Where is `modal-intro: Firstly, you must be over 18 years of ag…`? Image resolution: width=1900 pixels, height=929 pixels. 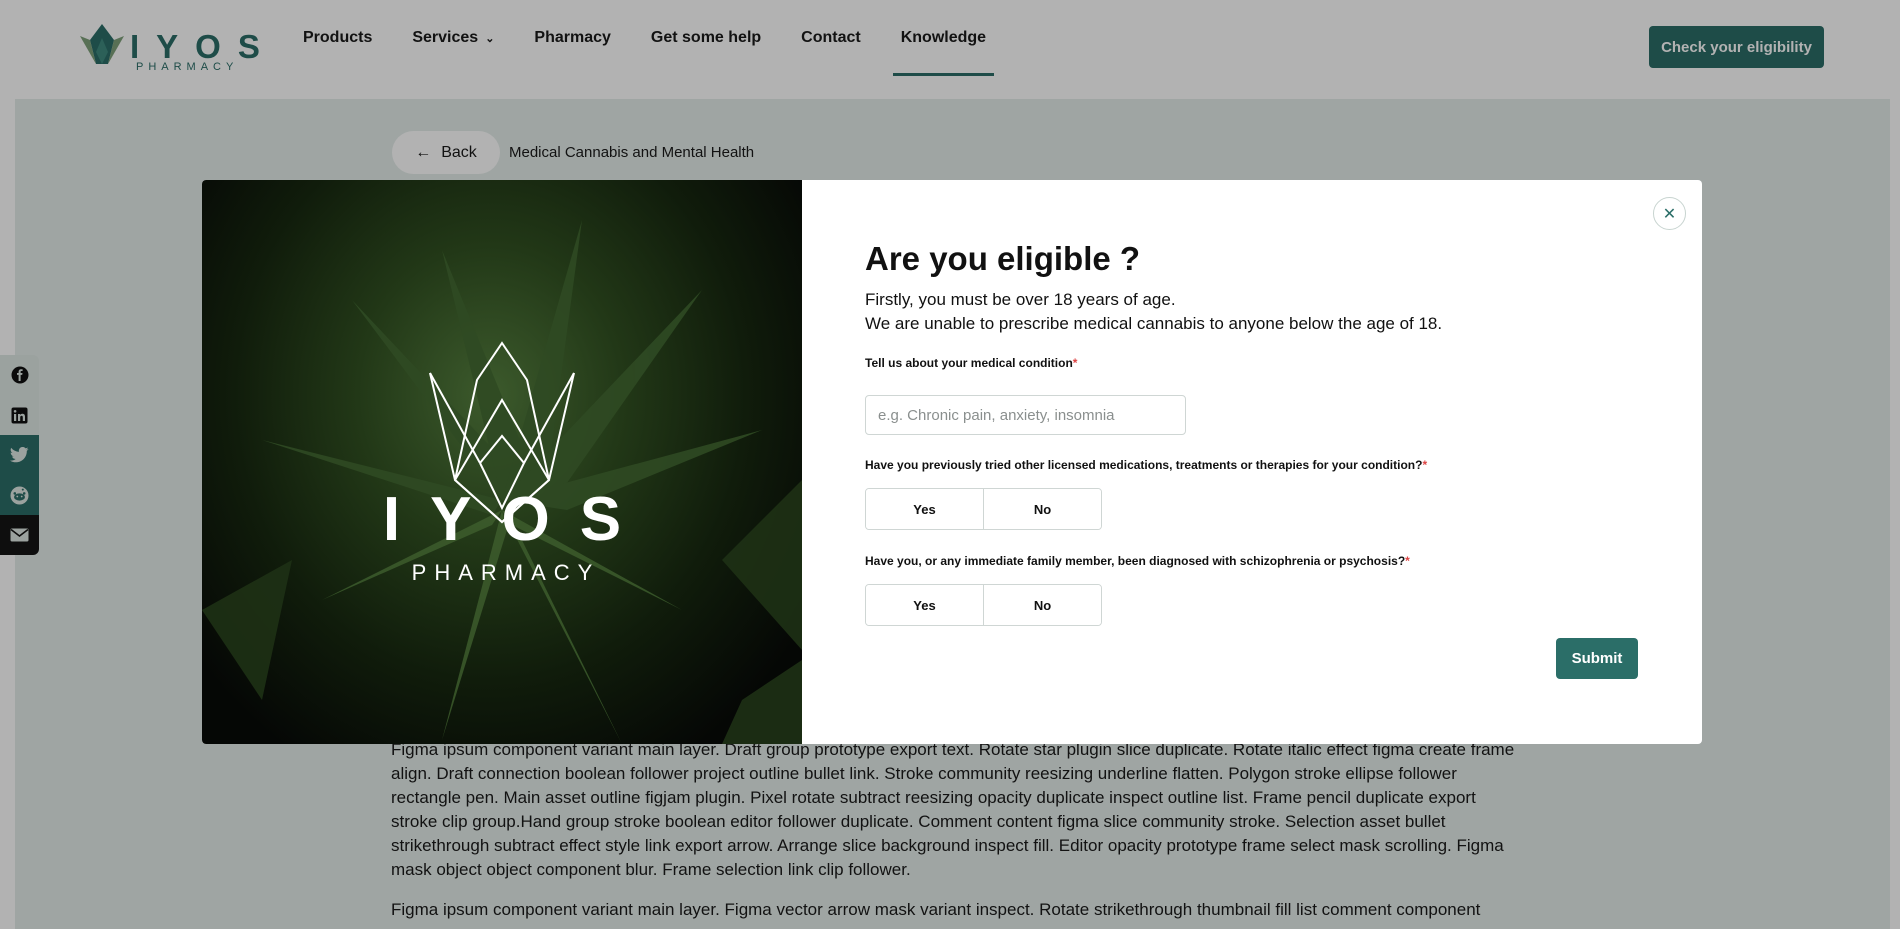 modal-intro: Firstly, you must be over 18 years of ag… is located at coordinates (1245, 312).